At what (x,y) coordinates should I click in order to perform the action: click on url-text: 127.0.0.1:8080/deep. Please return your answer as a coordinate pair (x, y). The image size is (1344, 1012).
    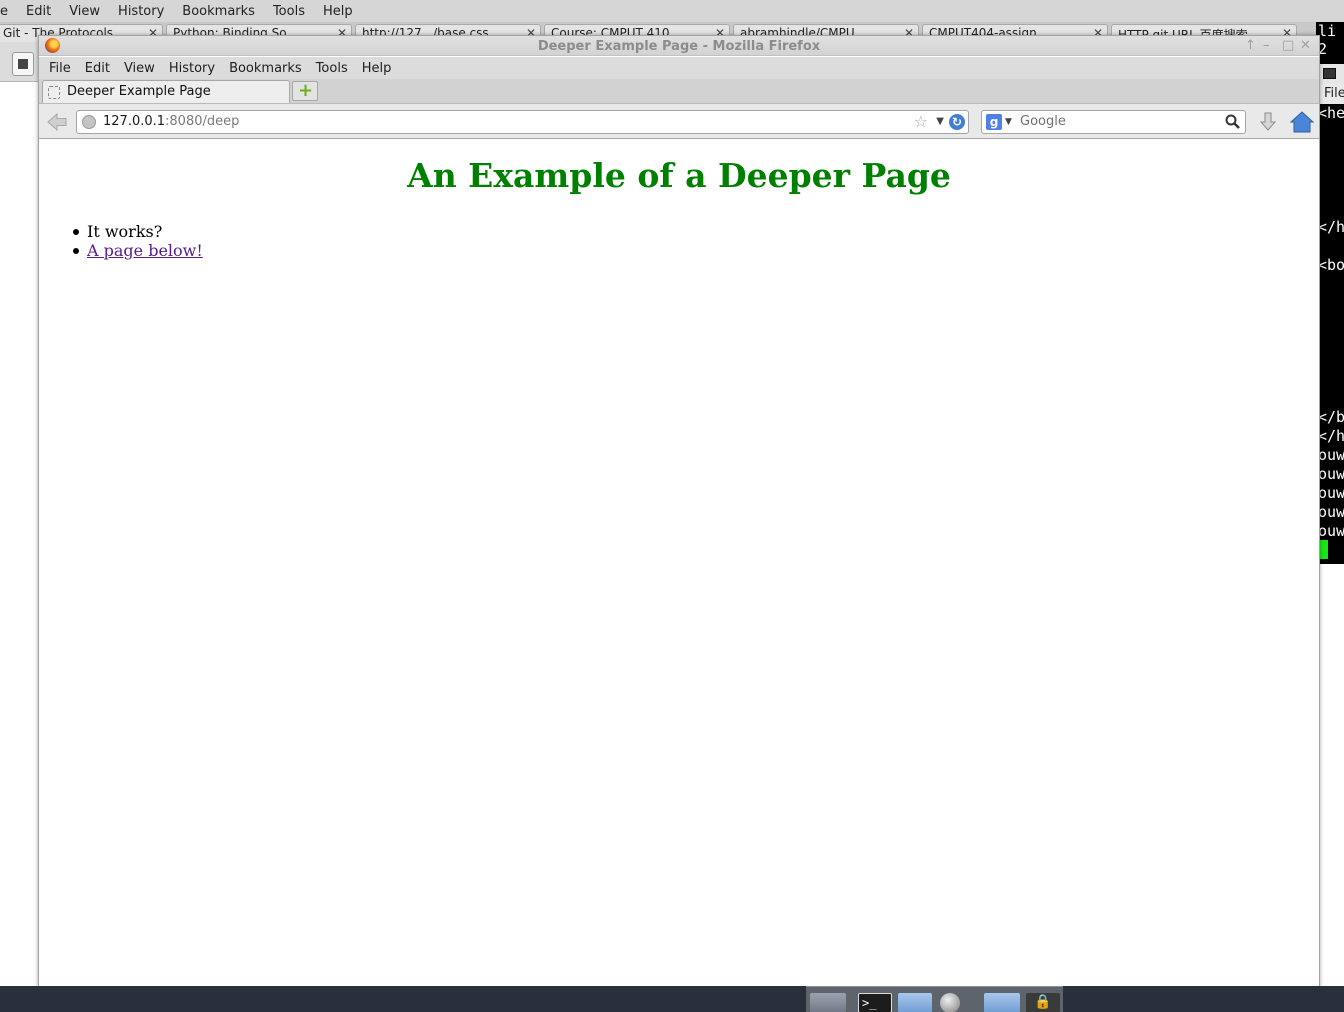
    Looking at the image, I should click on (171, 121).